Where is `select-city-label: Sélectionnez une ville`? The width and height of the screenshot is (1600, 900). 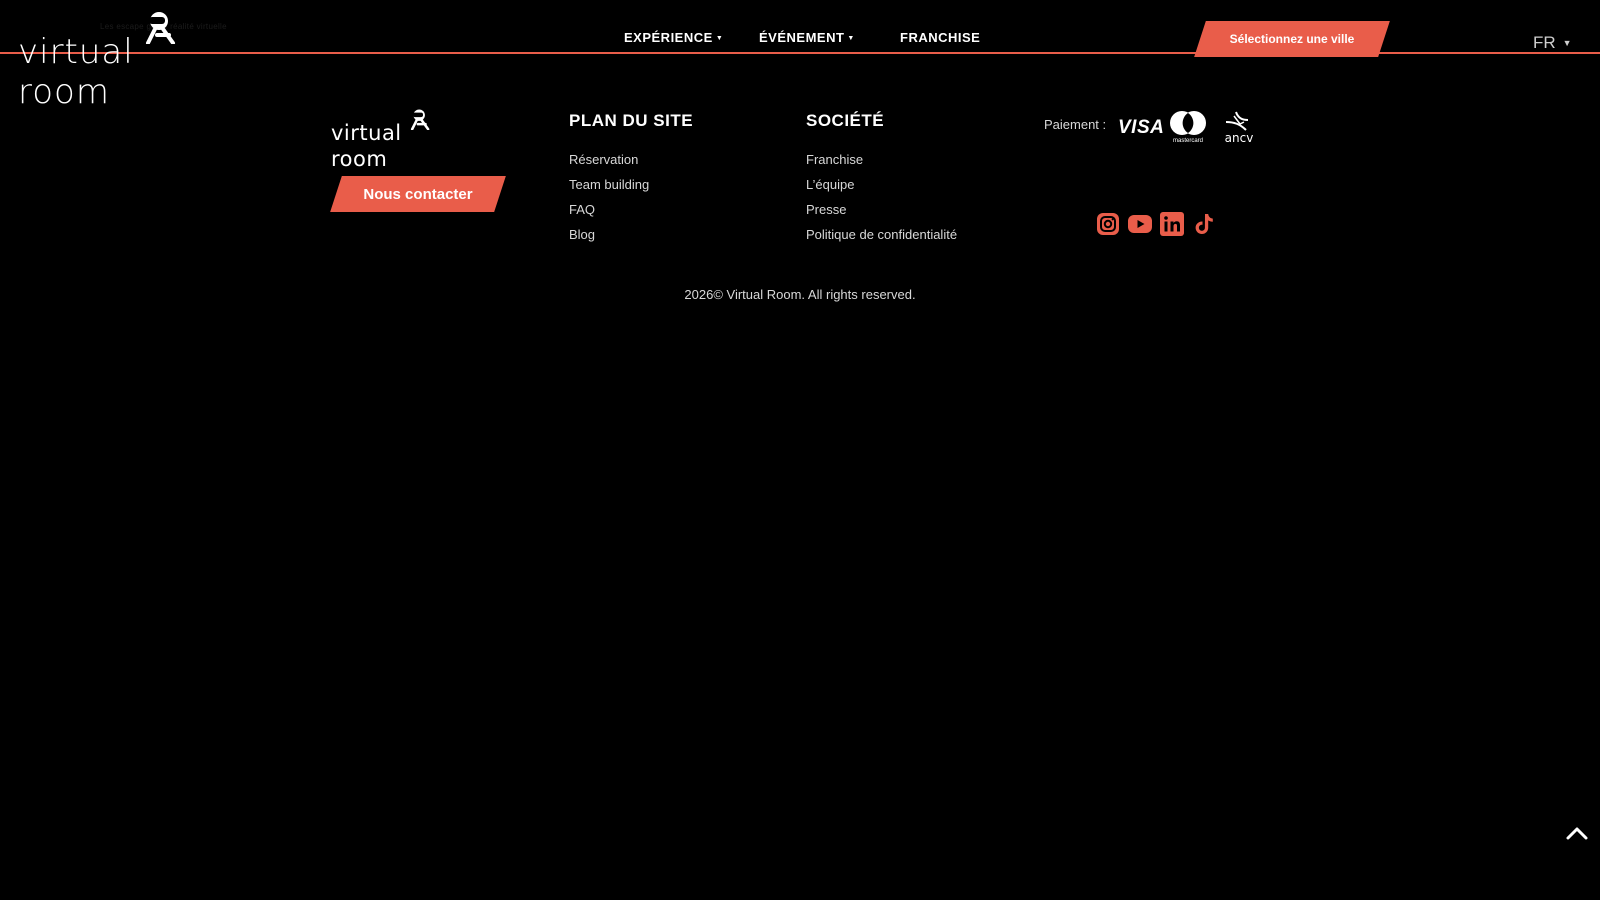
select-city-label: Sélectionnez une ville is located at coordinates (1292, 39).